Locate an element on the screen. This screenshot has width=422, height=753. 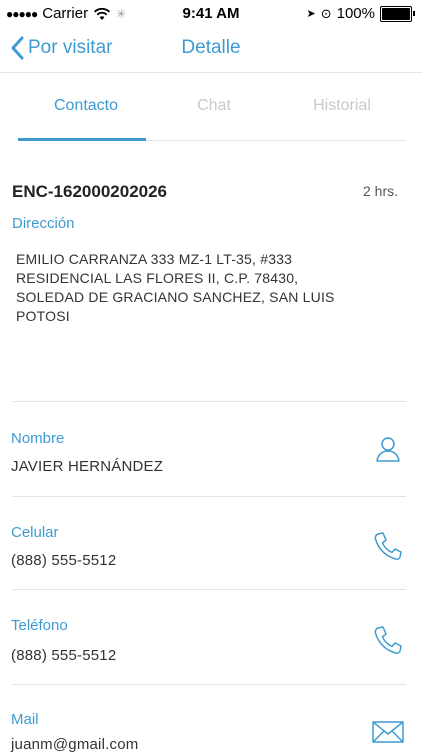
wifi-icon is located at coordinates (102, 13).